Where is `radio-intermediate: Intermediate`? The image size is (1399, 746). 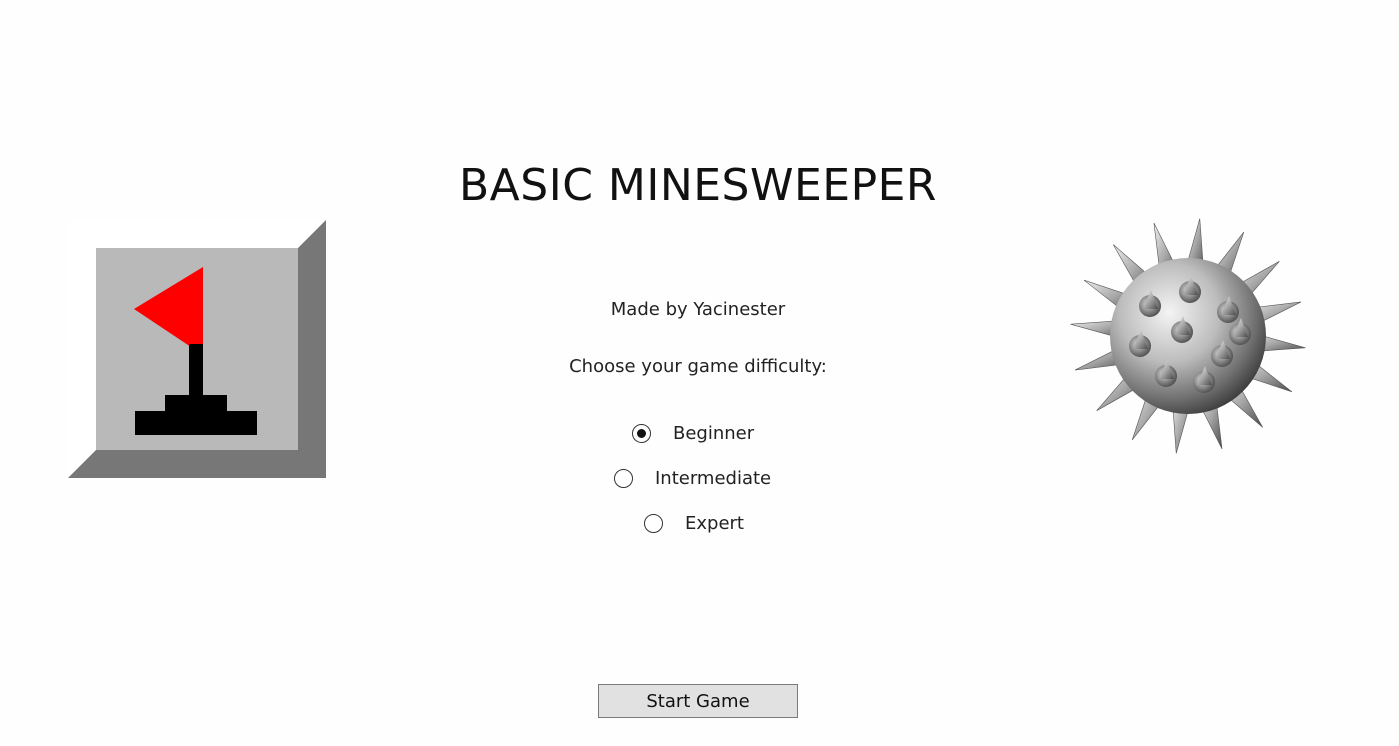 radio-intermediate: Intermediate is located at coordinates (692, 478).